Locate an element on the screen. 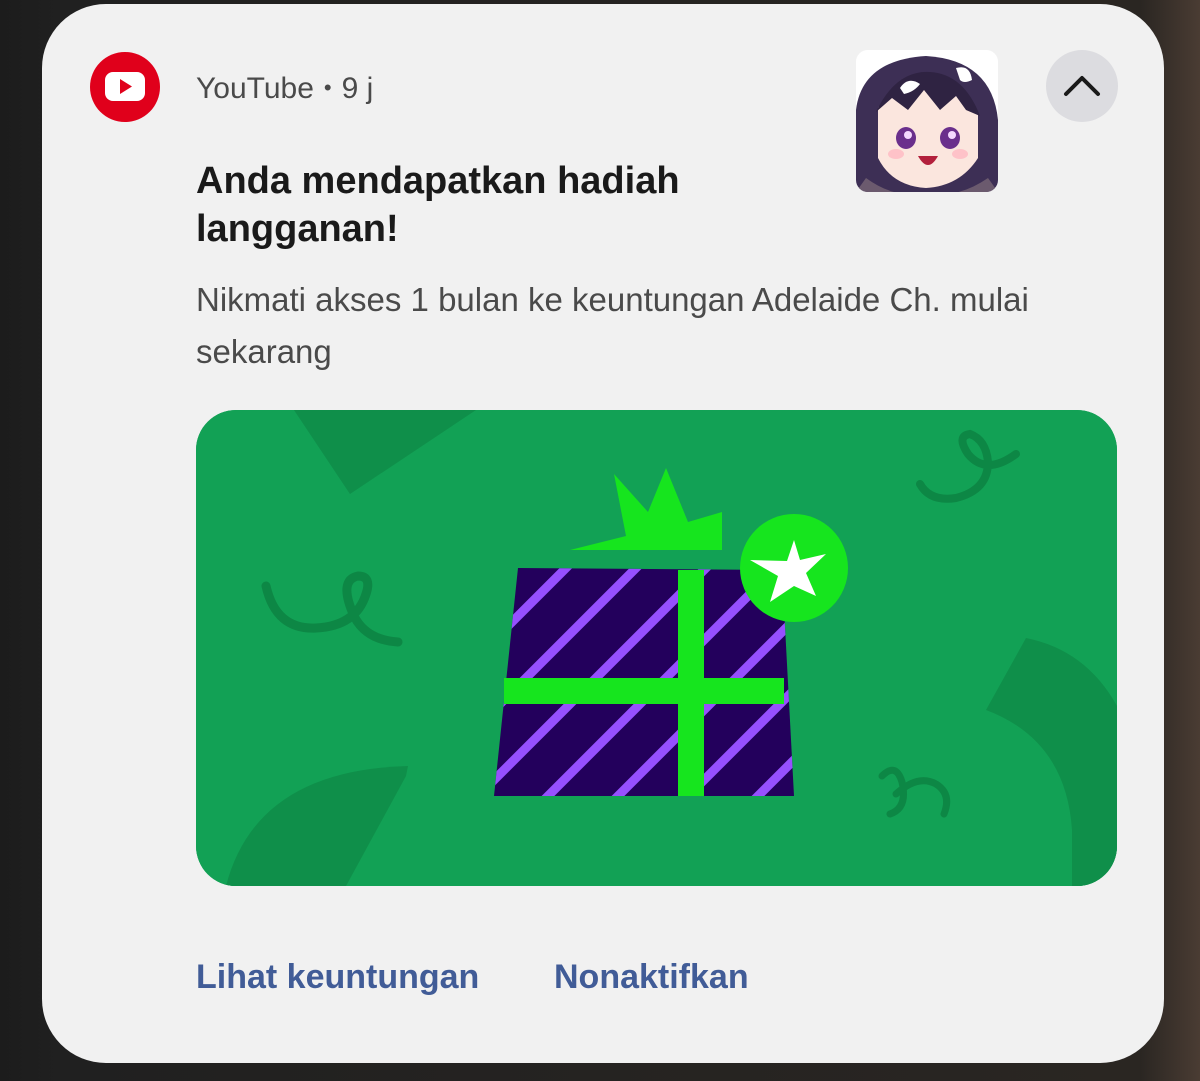 The image size is (1200, 1081). view-benefits-button: Lihat keuntungan is located at coordinates (337, 977).